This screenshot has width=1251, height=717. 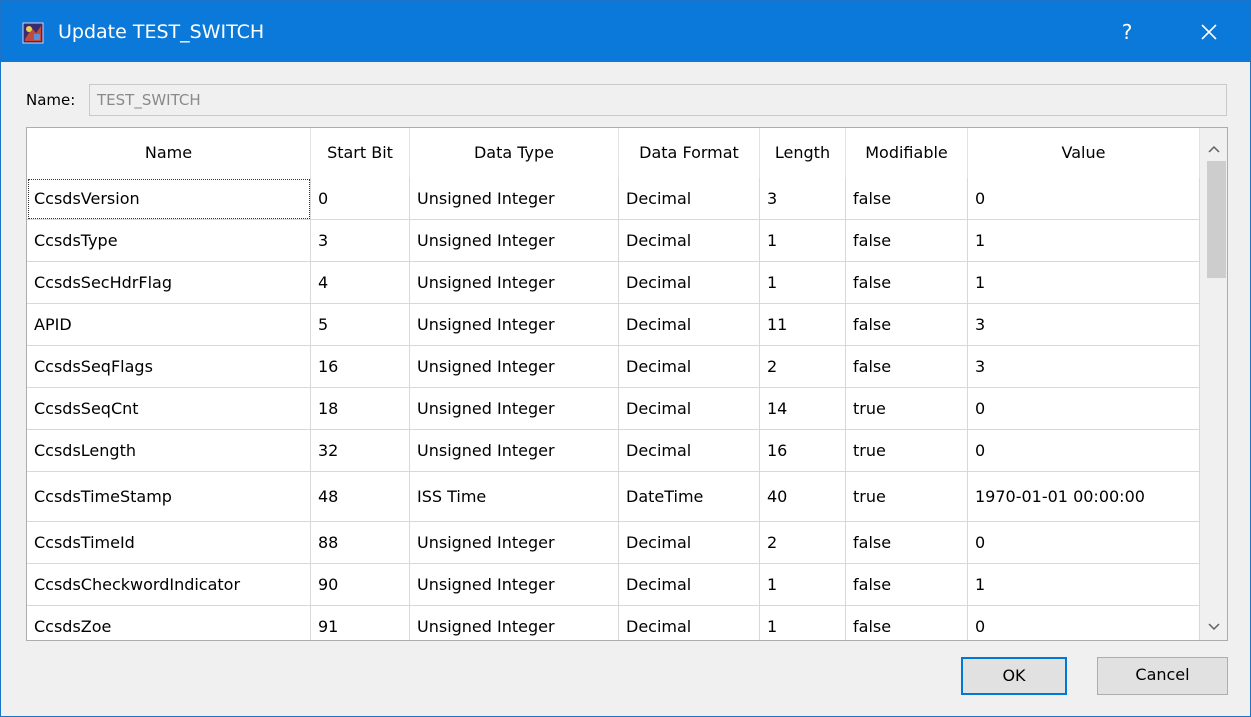 I want to click on column-header: Data Format, so click(x=689, y=153).